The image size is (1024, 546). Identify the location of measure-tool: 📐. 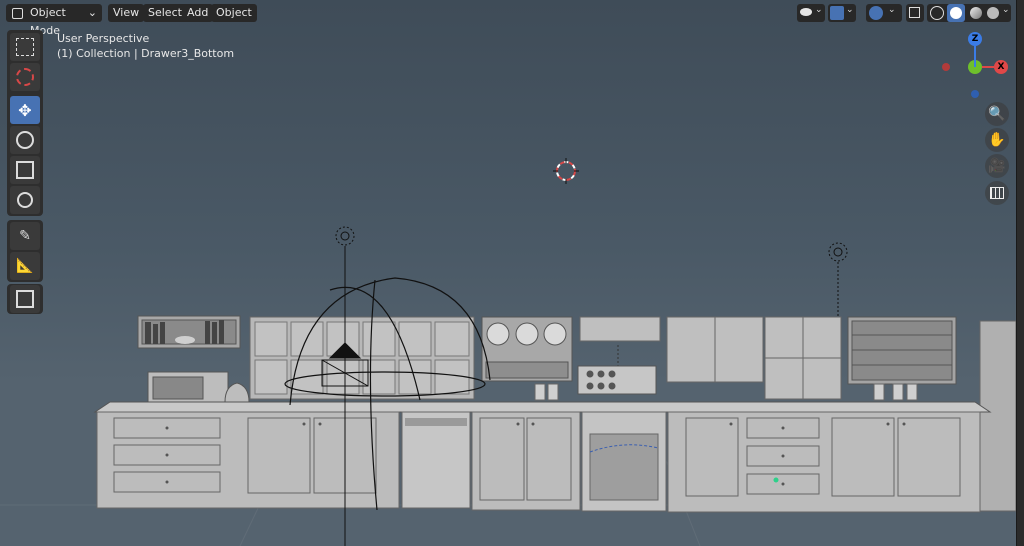
(25, 266).